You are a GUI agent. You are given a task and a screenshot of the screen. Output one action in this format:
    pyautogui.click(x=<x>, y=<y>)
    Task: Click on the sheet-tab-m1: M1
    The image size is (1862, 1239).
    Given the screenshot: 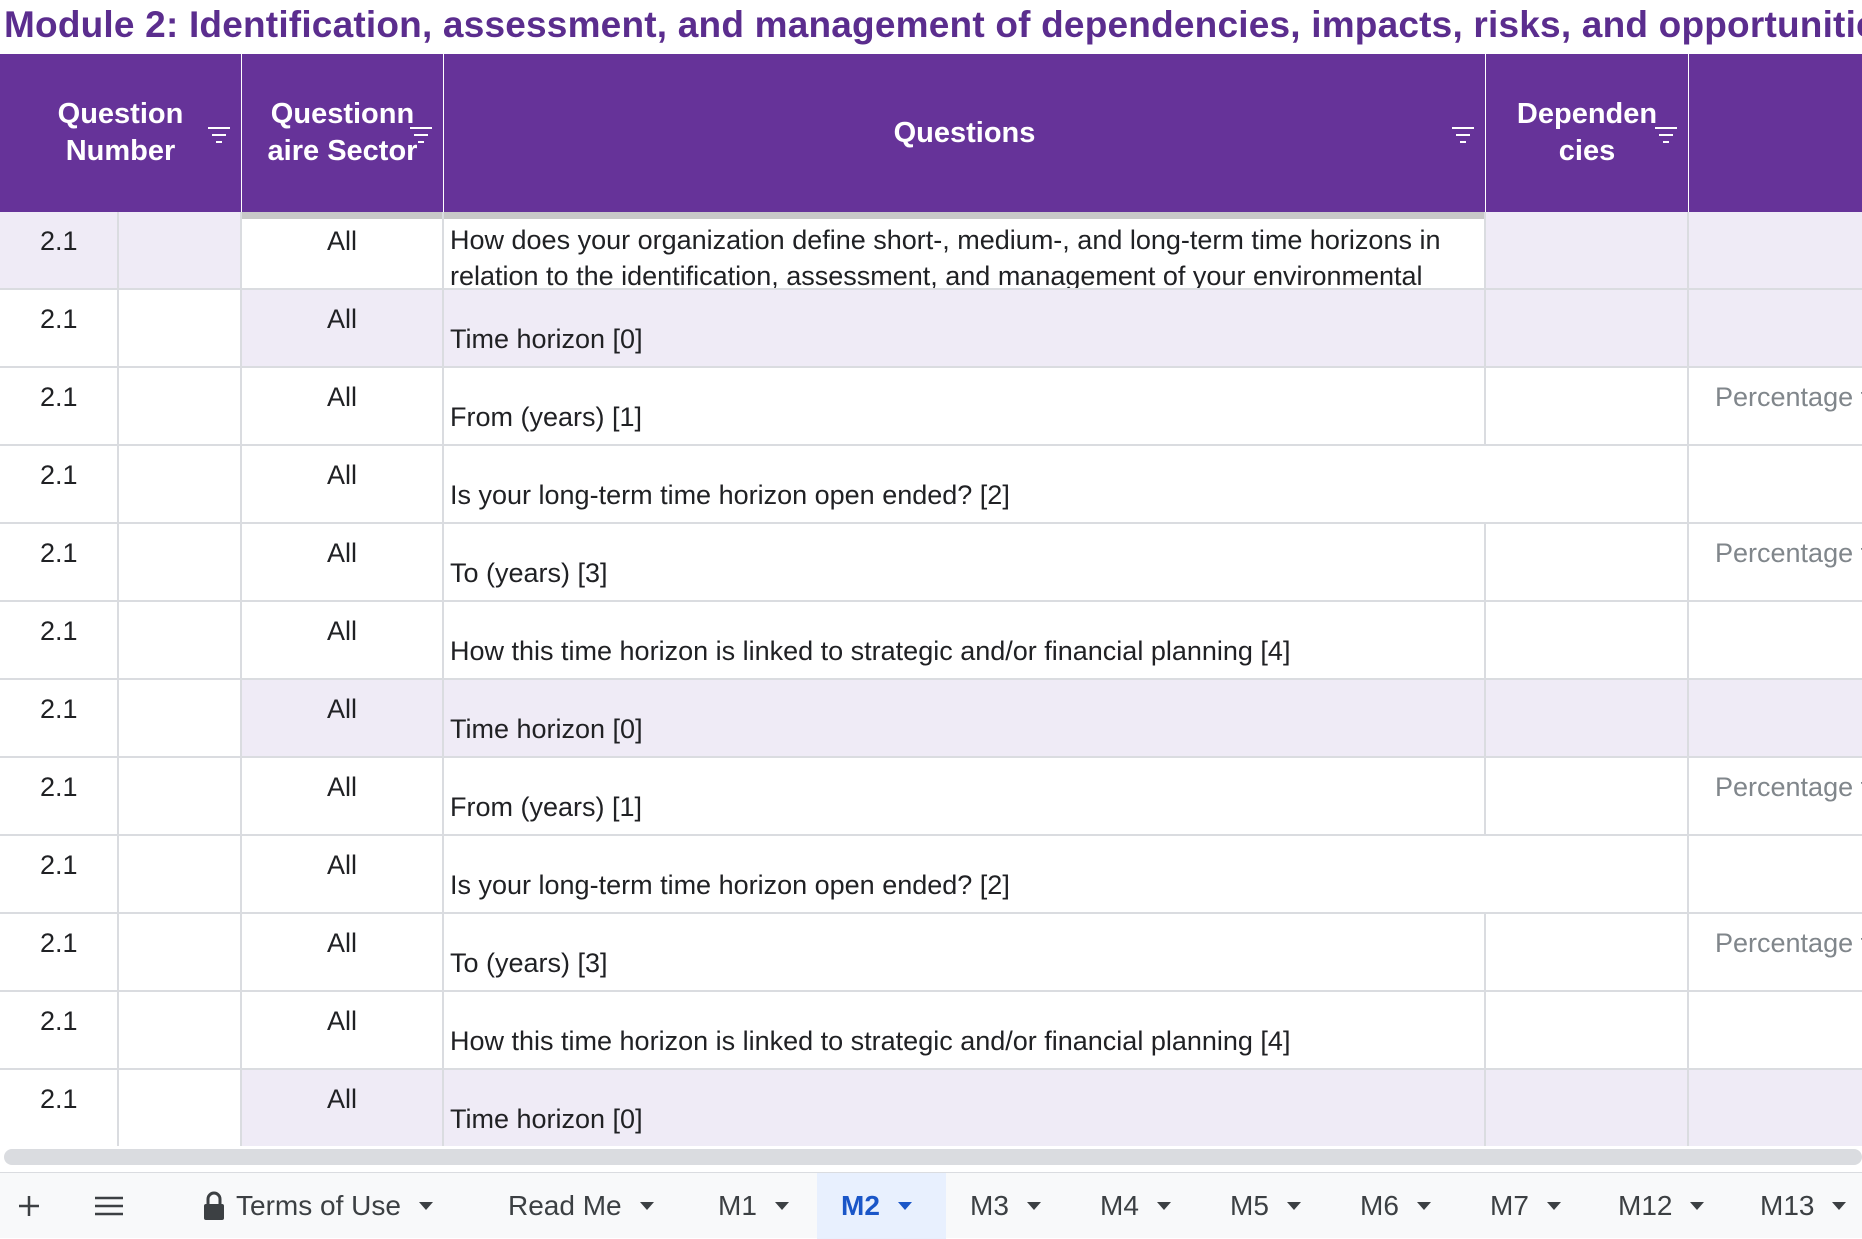 What is the action you would take?
    pyautogui.click(x=753, y=1206)
    